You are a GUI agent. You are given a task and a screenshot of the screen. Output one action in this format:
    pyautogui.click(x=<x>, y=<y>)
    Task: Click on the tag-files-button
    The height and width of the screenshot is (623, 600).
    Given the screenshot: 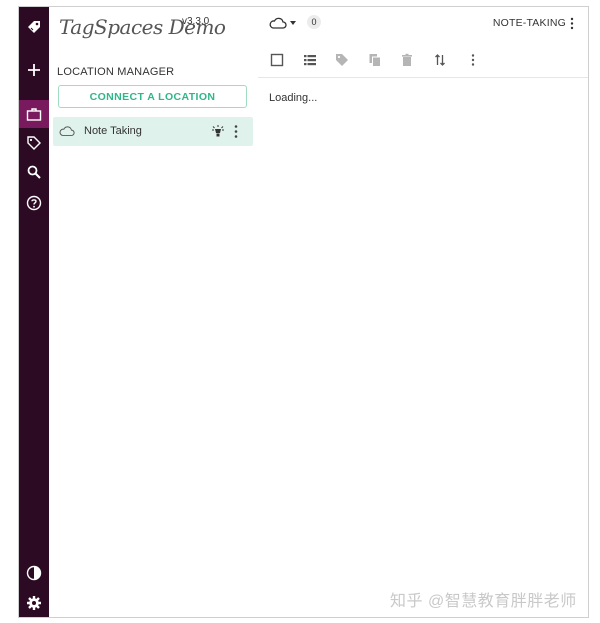 What is the action you would take?
    pyautogui.click(x=342, y=60)
    